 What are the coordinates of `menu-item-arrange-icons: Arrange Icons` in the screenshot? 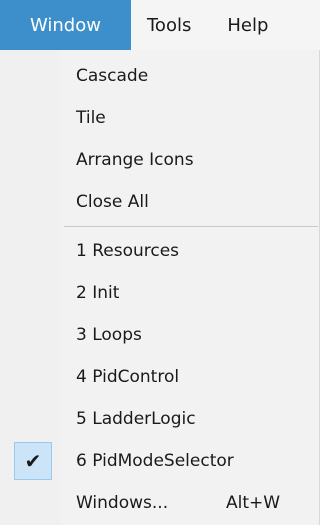 It's located at (159, 160).